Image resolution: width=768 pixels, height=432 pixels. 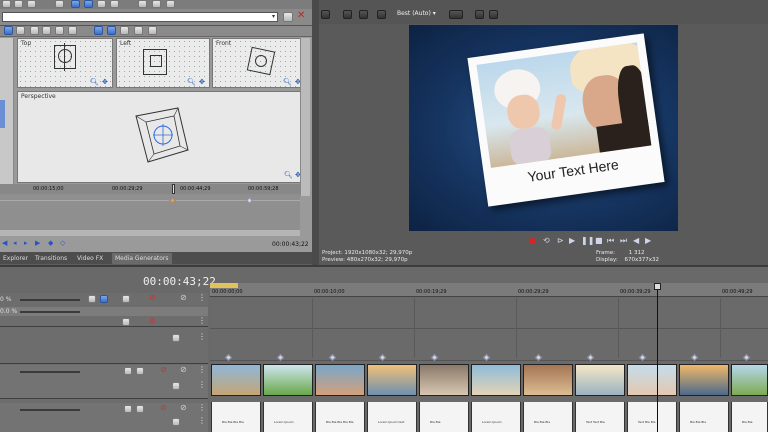 What do you see at coordinates (546, 240) in the screenshot?
I see `loop-icon: ⟲` at bounding box center [546, 240].